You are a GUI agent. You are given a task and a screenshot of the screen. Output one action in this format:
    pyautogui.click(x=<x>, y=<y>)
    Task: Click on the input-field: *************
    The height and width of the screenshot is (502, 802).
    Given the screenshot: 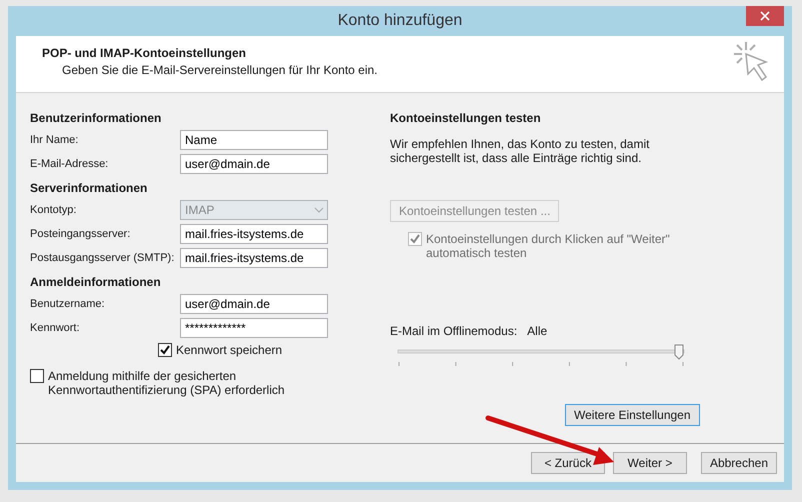 What is the action you would take?
    pyautogui.click(x=254, y=328)
    